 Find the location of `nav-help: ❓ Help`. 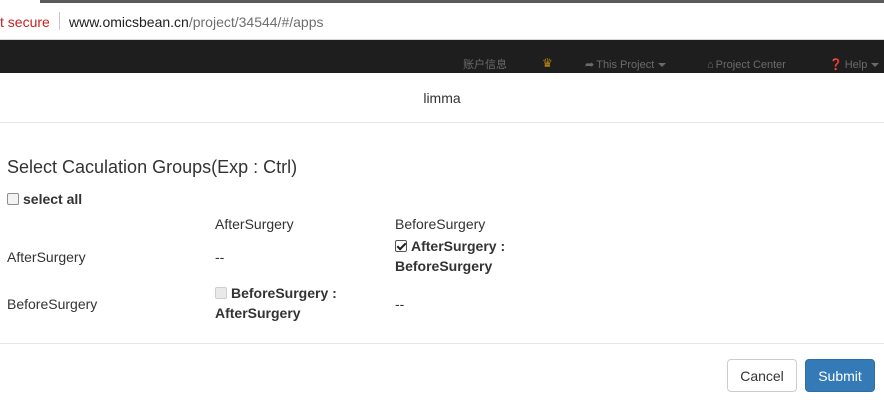

nav-help: ❓ Help is located at coordinates (854, 65).